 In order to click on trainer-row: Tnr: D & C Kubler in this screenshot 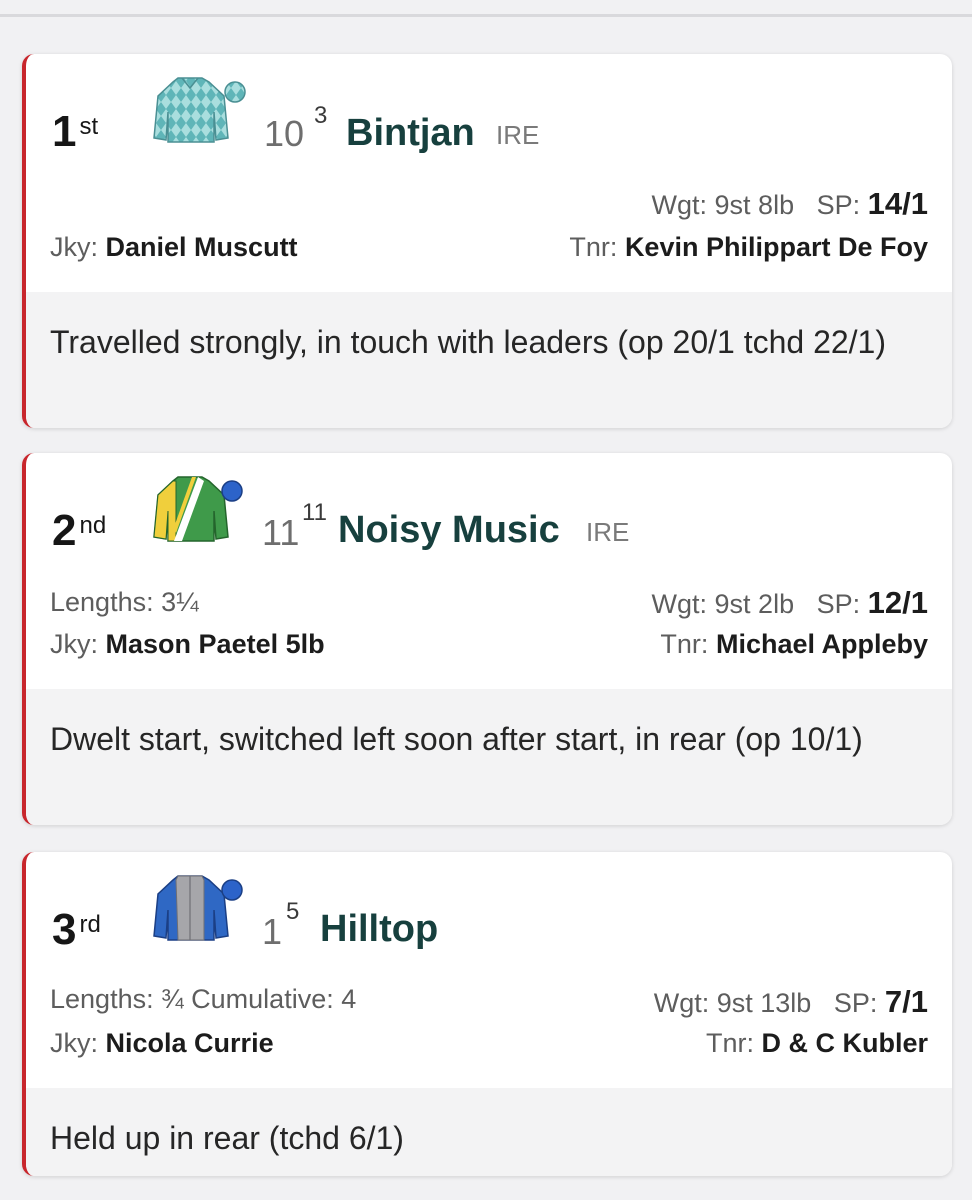, I will do `click(817, 1043)`.